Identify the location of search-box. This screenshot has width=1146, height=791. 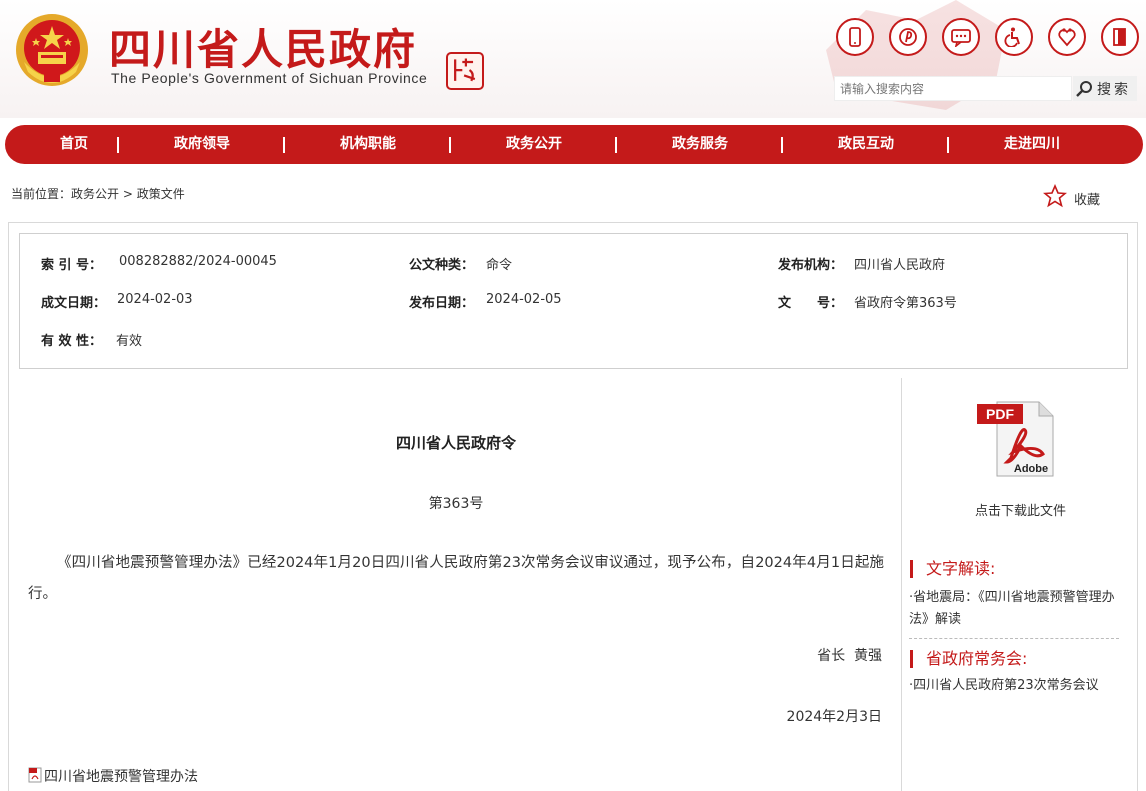
(953, 88).